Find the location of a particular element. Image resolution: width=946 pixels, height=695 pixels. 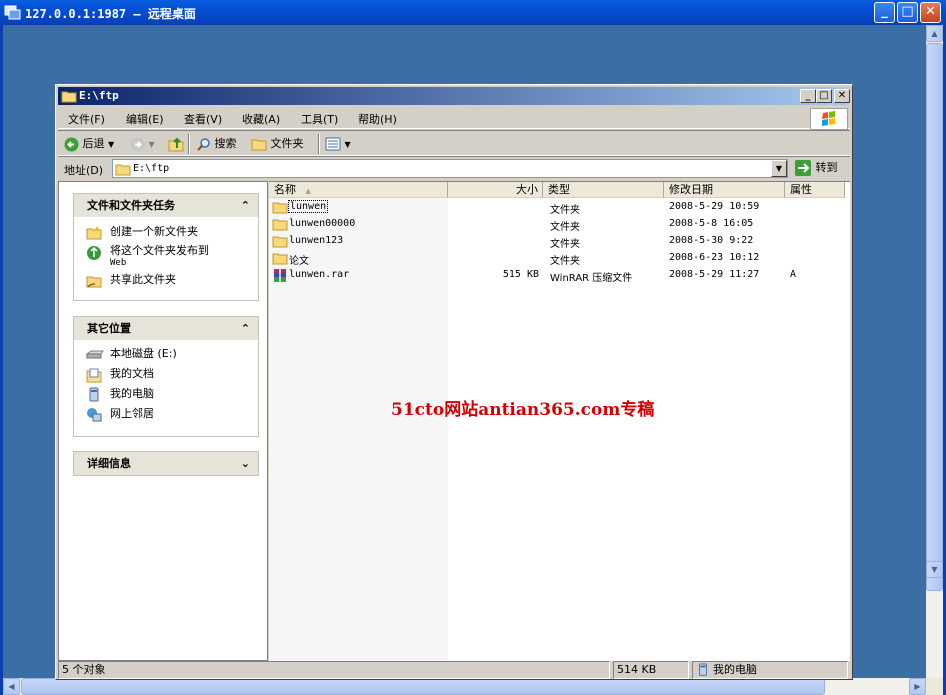

column-header-attributes: 属性 is located at coordinates (815, 190).